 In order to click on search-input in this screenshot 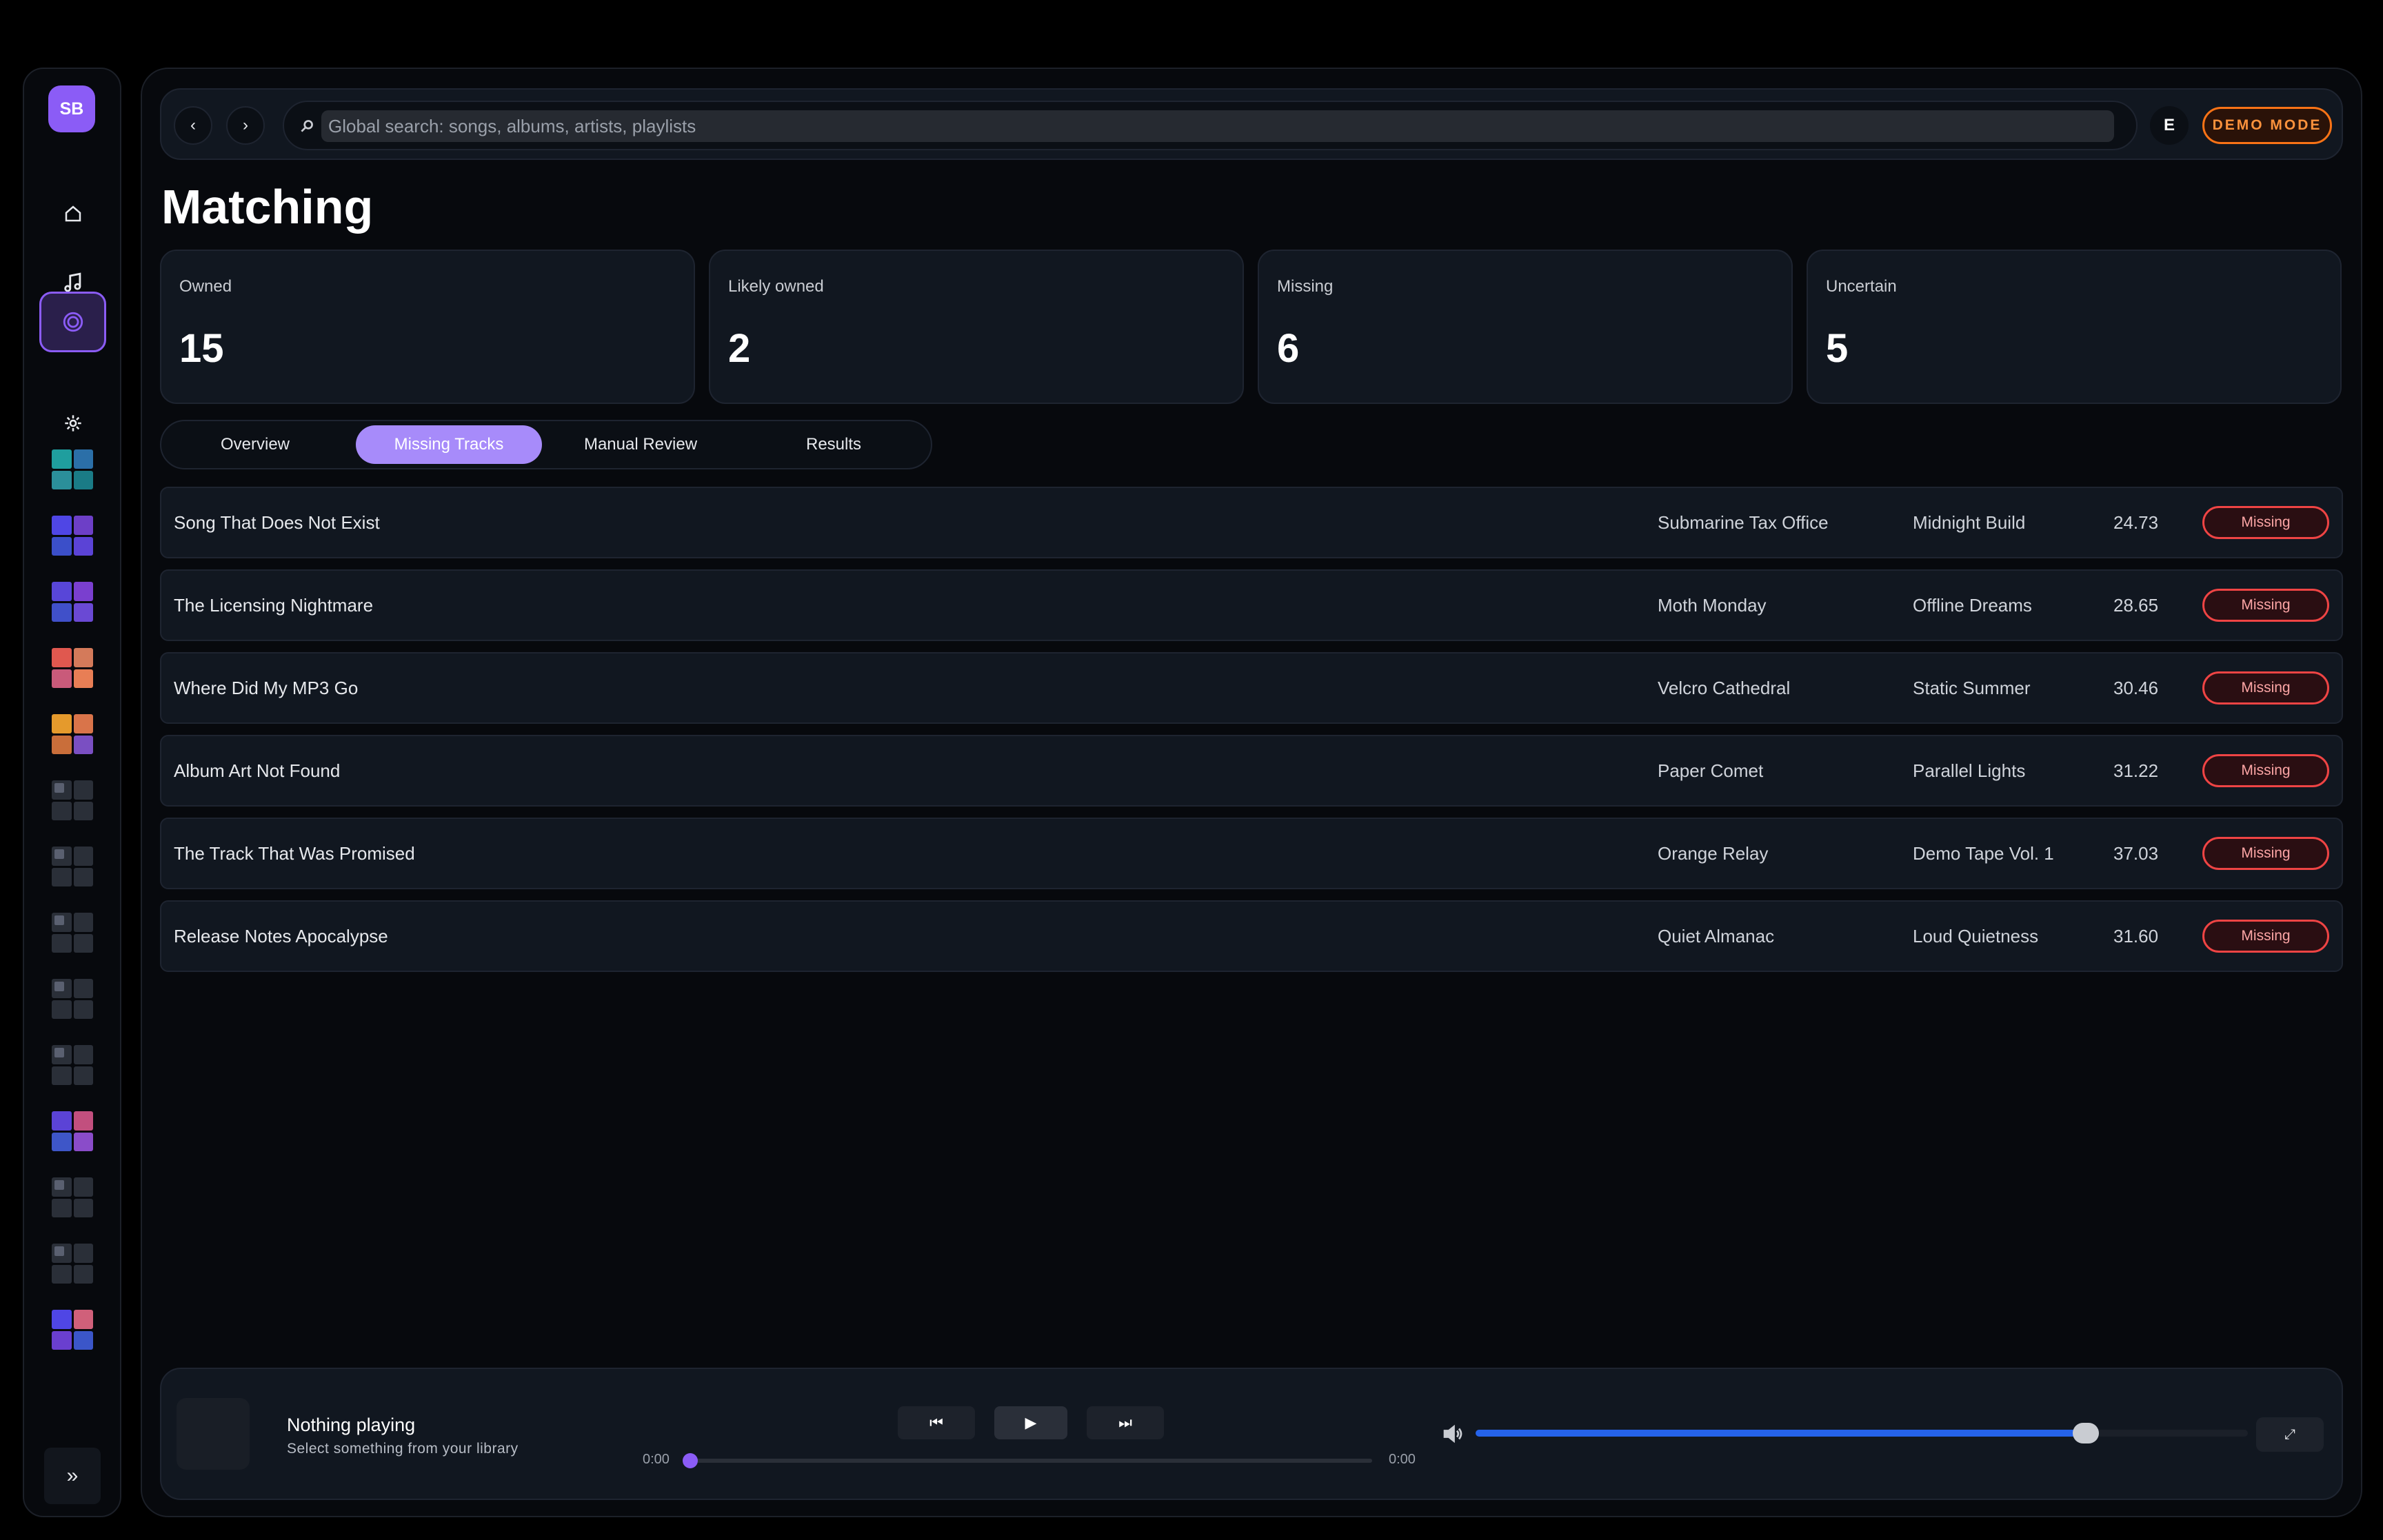, I will do `click(1217, 126)`.